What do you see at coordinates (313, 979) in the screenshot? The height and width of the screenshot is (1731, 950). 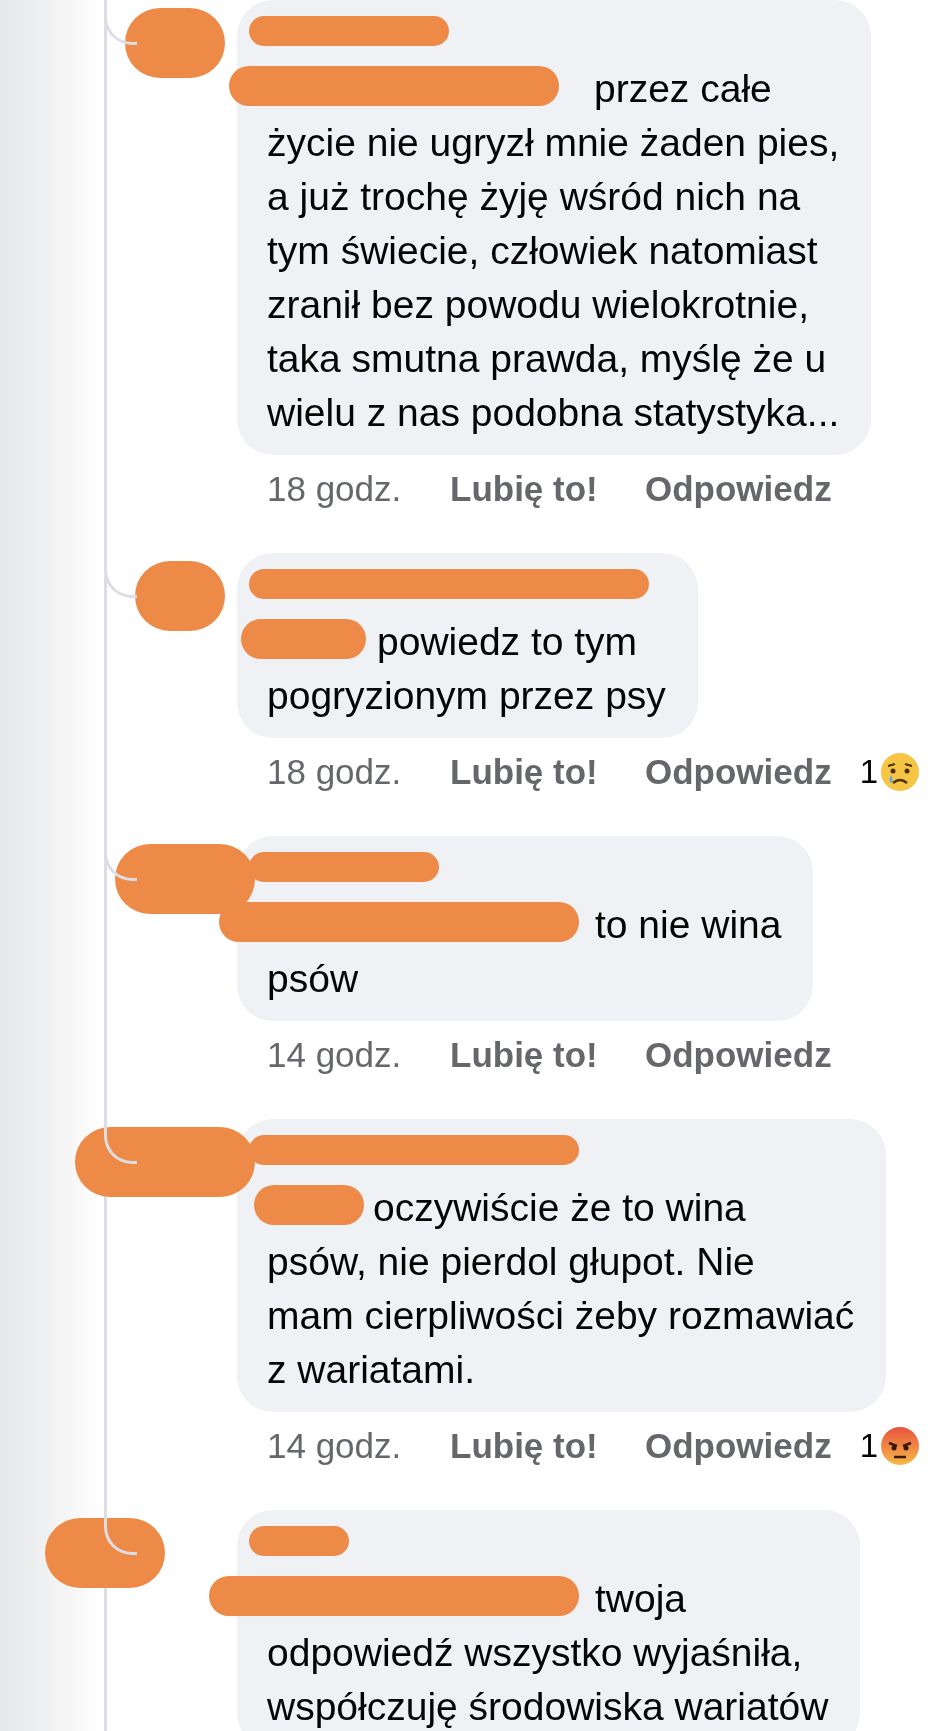 I see `comment-text: psów` at bounding box center [313, 979].